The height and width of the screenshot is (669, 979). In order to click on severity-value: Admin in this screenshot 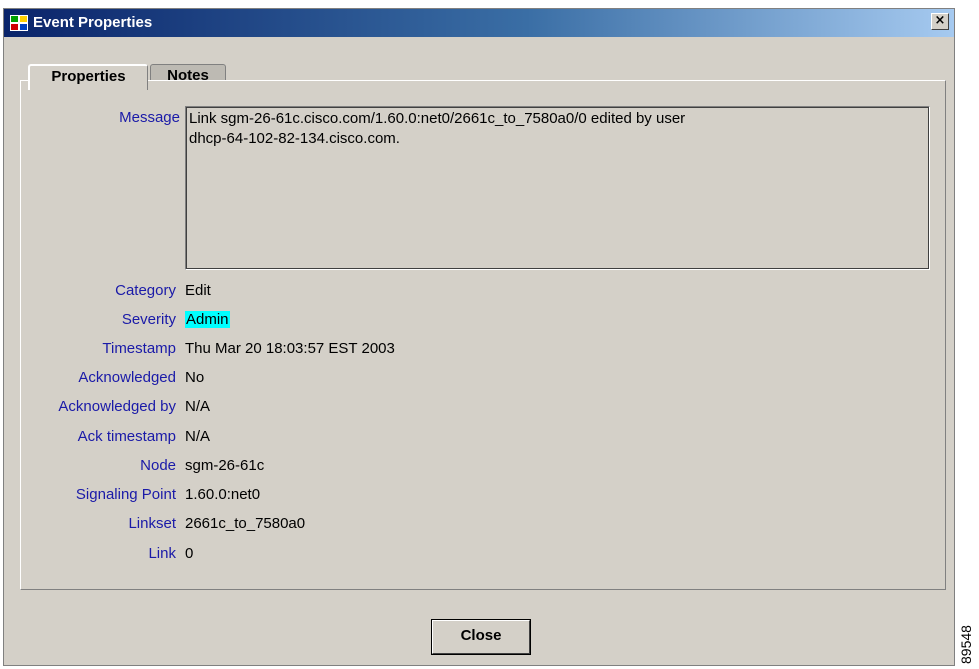, I will do `click(207, 319)`.